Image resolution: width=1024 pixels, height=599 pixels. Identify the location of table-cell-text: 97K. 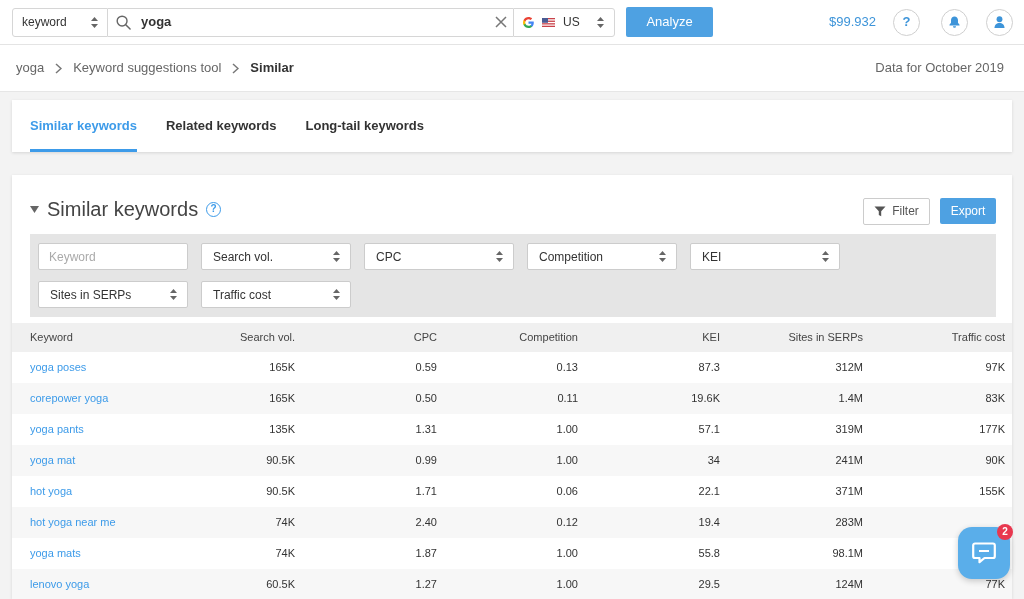
(995, 368).